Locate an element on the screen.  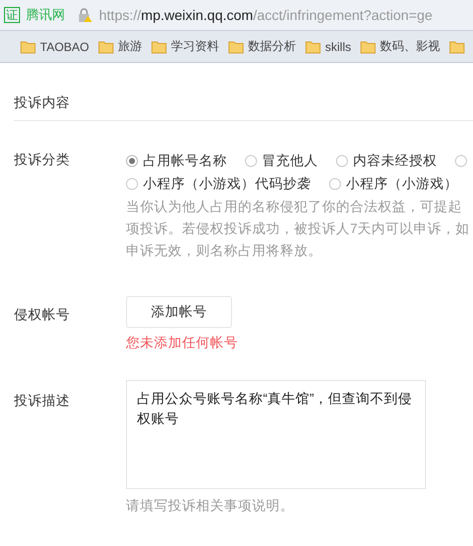
description-field: 占用公众号账号名称“真牛馆”，但查询不到侵权账号 is located at coordinates (276, 434).